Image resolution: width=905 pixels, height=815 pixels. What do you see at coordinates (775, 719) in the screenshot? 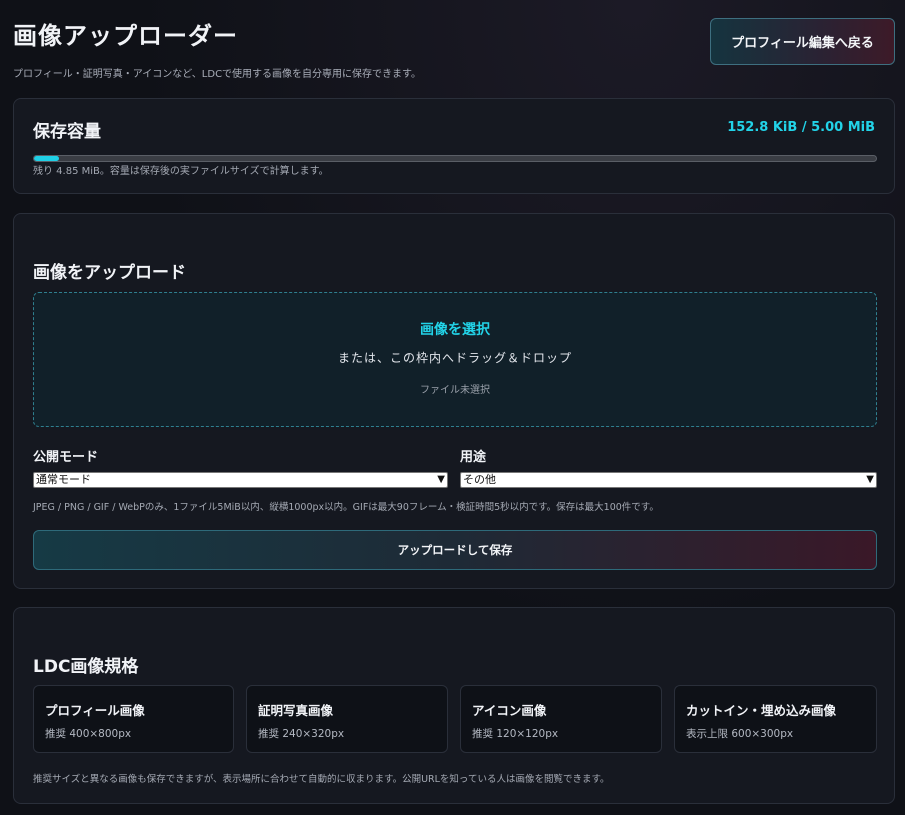
I see `spec-card-cutin: カットイン・埋め込み画像 表示上限 600×300px` at bounding box center [775, 719].